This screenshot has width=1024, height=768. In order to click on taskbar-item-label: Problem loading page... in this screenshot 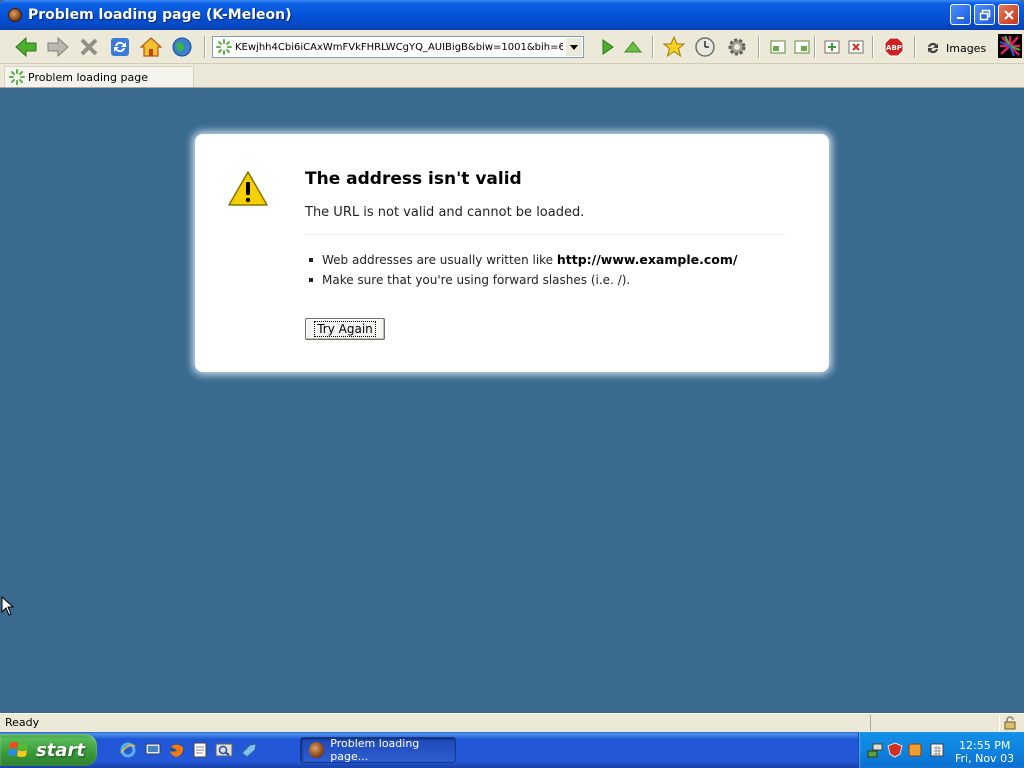, I will do `click(375, 750)`.